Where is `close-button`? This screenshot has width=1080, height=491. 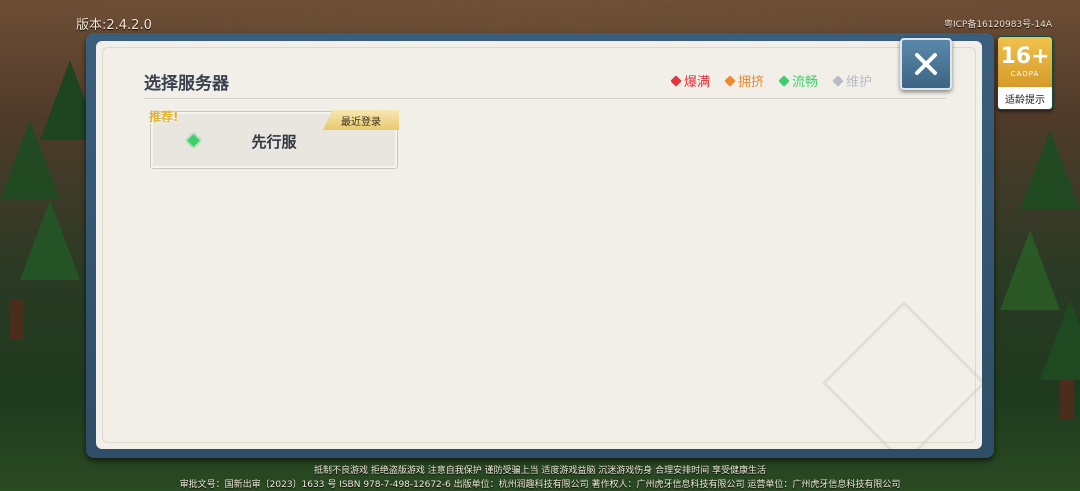
close-button is located at coordinates (926, 64).